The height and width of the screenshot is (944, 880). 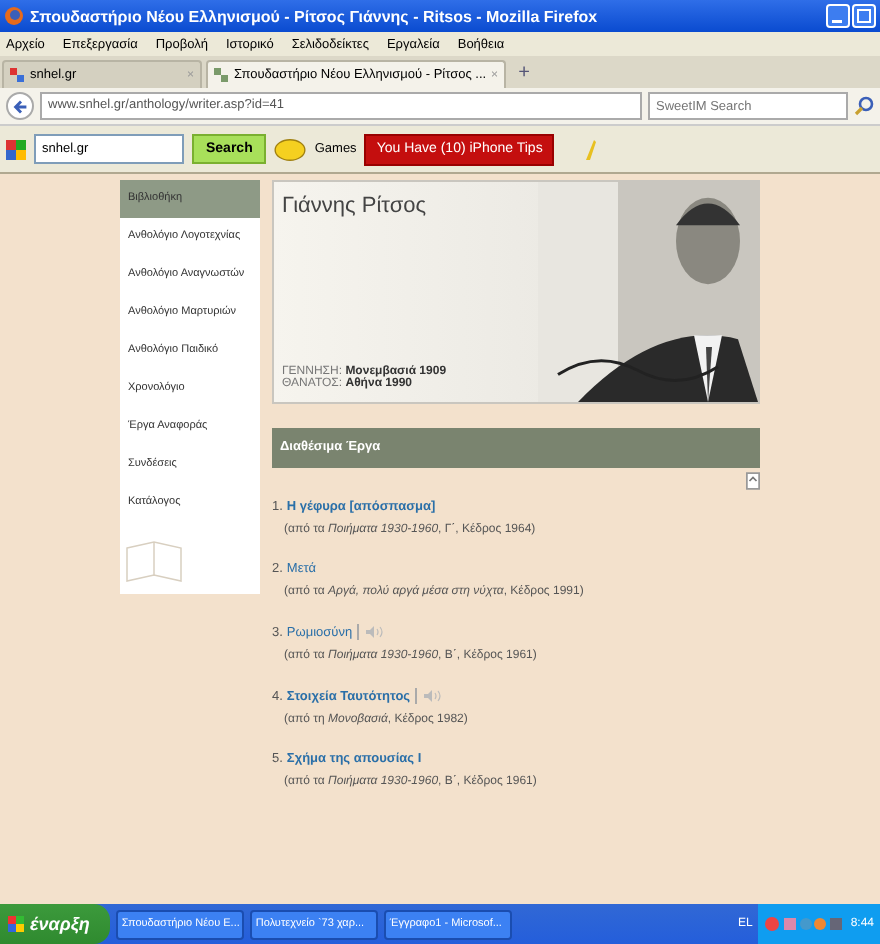 I want to click on start-button: έναρξη, so click(x=55, y=924).